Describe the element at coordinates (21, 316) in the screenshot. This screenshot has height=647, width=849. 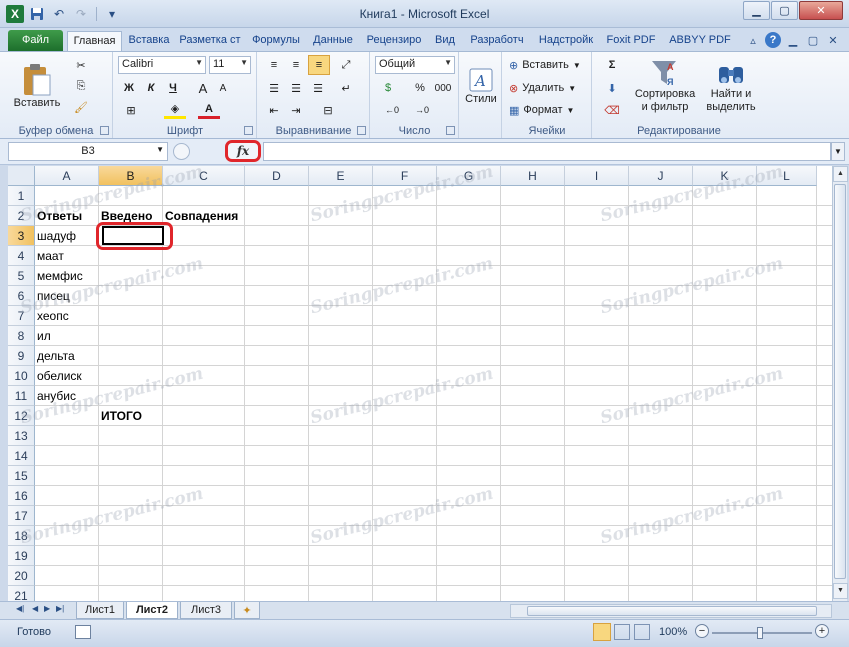
I see `row-header-7: 7` at that location.